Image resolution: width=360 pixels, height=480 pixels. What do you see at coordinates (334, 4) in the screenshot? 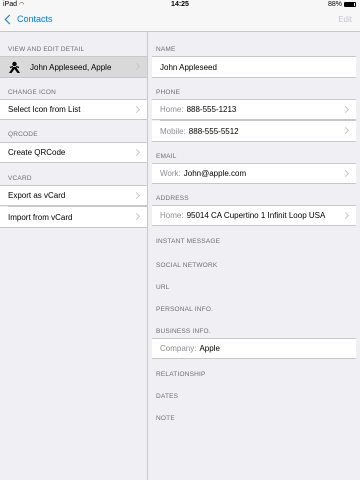
I see `battery-percent: 88%` at bounding box center [334, 4].